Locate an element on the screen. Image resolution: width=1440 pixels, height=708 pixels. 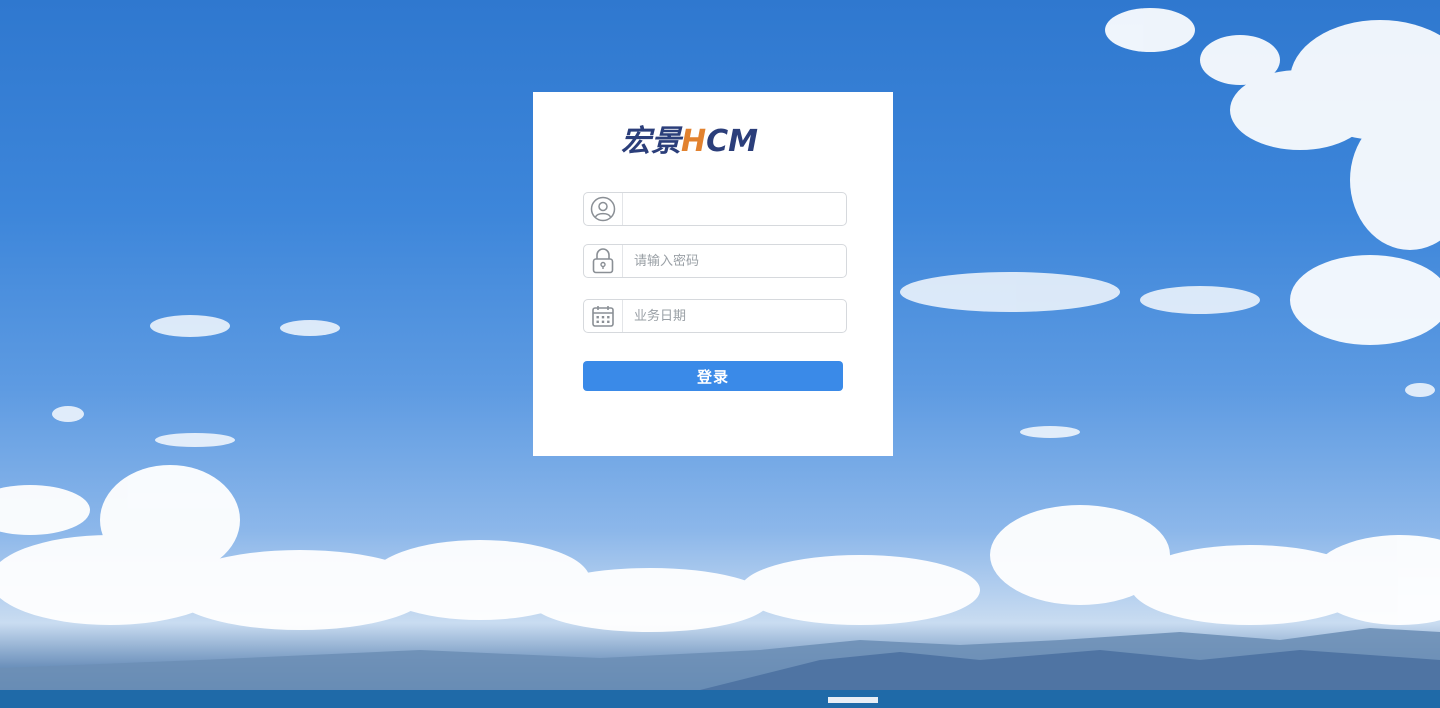
password-input is located at coordinates (732, 261).